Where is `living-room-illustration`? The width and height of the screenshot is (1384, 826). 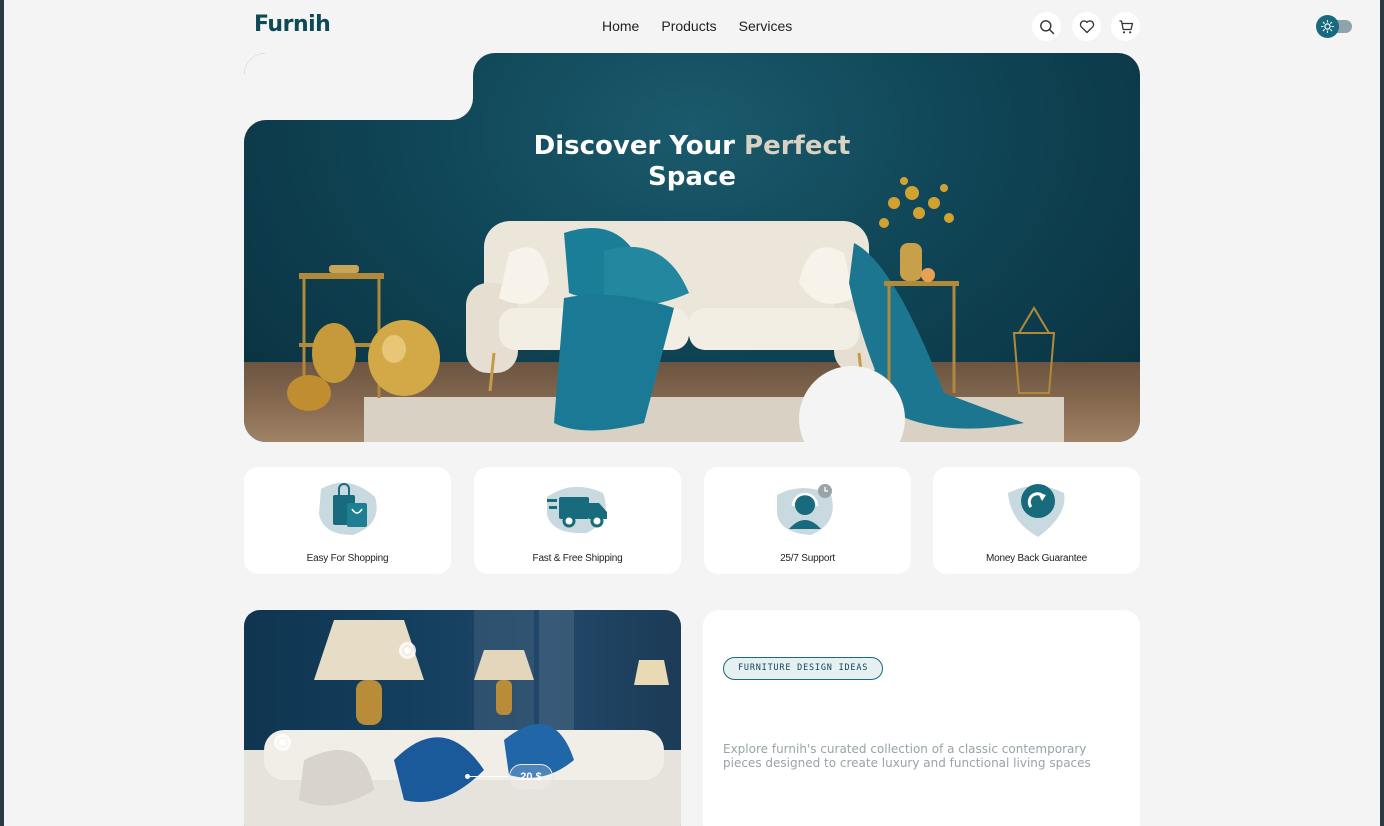 living-room-illustration is located at coordinates (462, 718).